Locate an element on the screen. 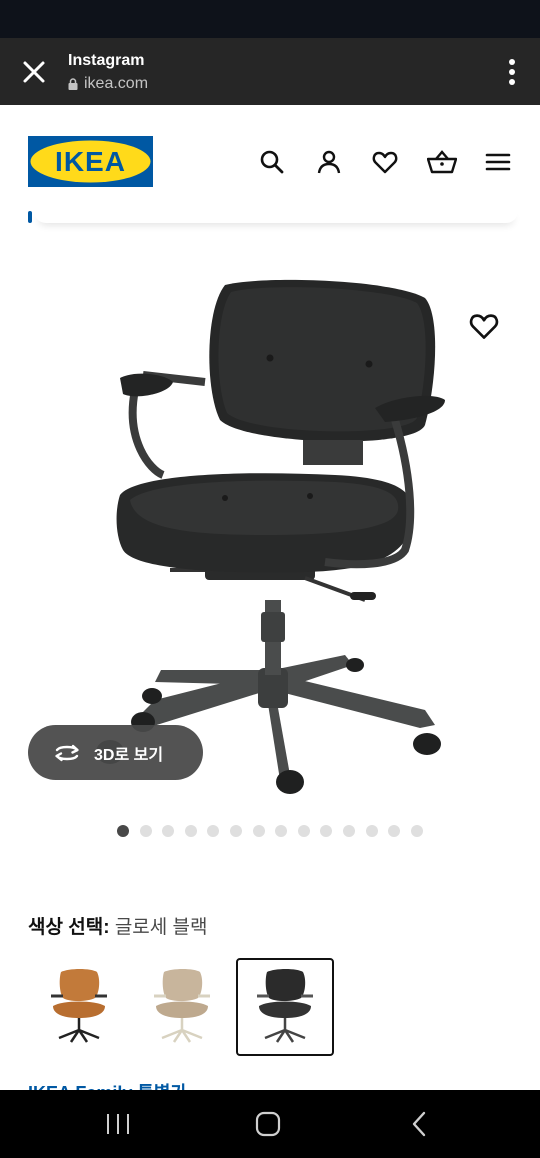  color-select-value: 글로세 블랙 is located at coordinates (161, 927).